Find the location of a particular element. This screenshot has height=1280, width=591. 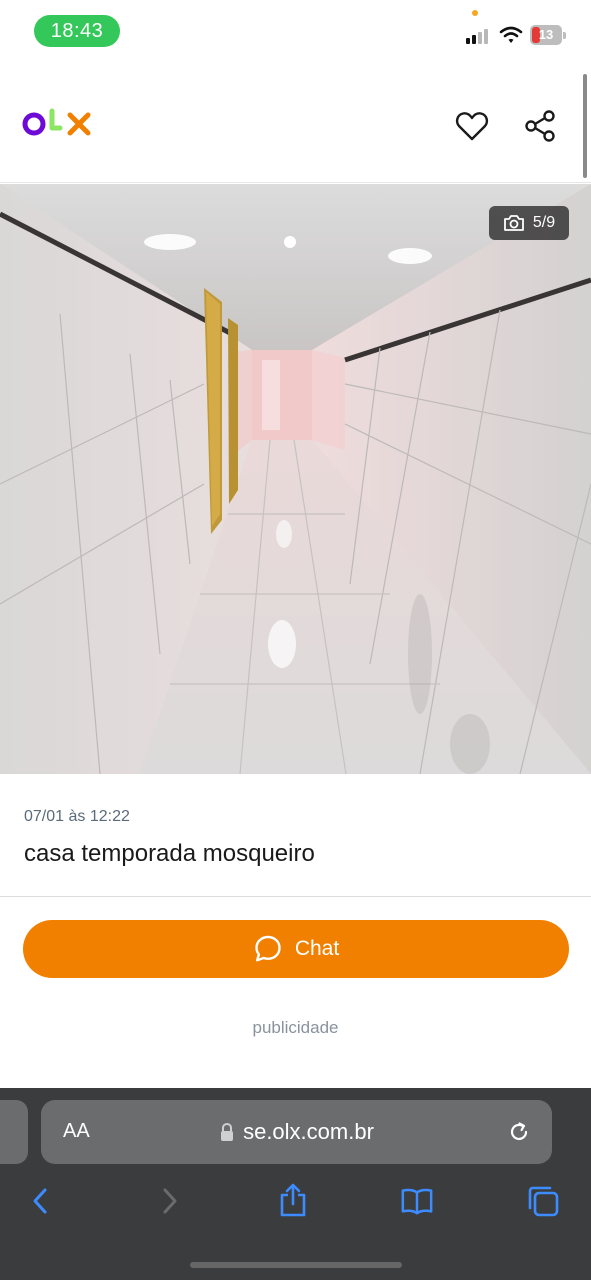

back-button is located at coordinates (41, 1201).